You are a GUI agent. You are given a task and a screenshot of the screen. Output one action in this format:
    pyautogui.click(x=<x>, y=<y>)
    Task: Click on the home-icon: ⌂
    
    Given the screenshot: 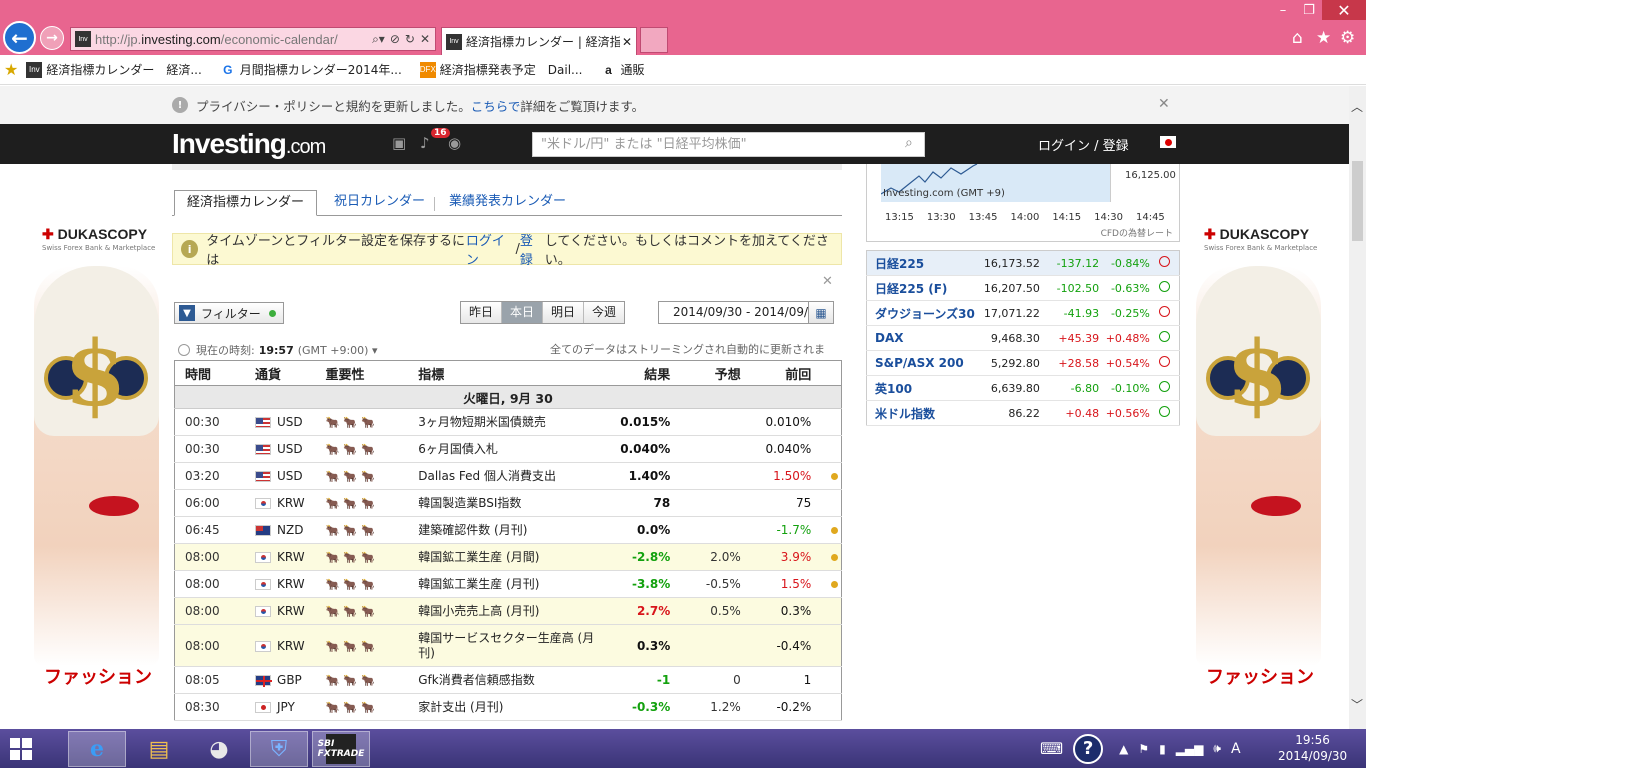 What is the action you would take?
    pyautogui.click(x=1297, y=38)
    